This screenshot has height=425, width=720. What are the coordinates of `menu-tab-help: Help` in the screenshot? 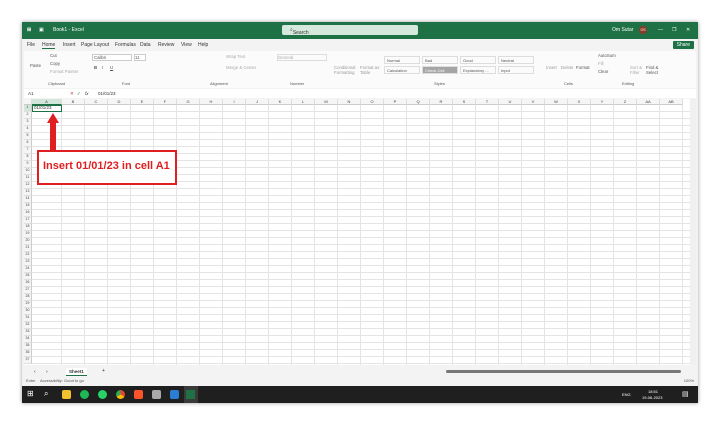 It's located at (203, 45).